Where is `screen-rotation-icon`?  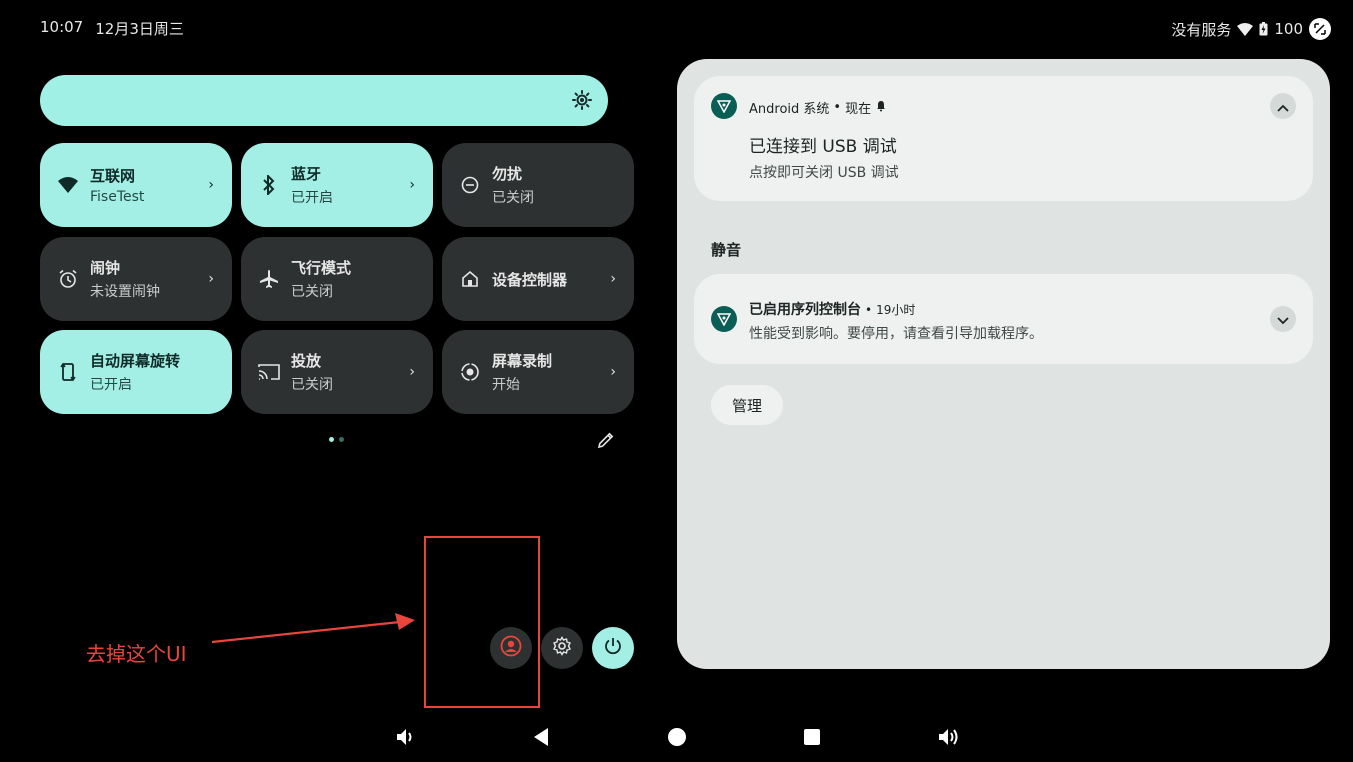 screen-rotation-icon is located at coordinates (68, 372).